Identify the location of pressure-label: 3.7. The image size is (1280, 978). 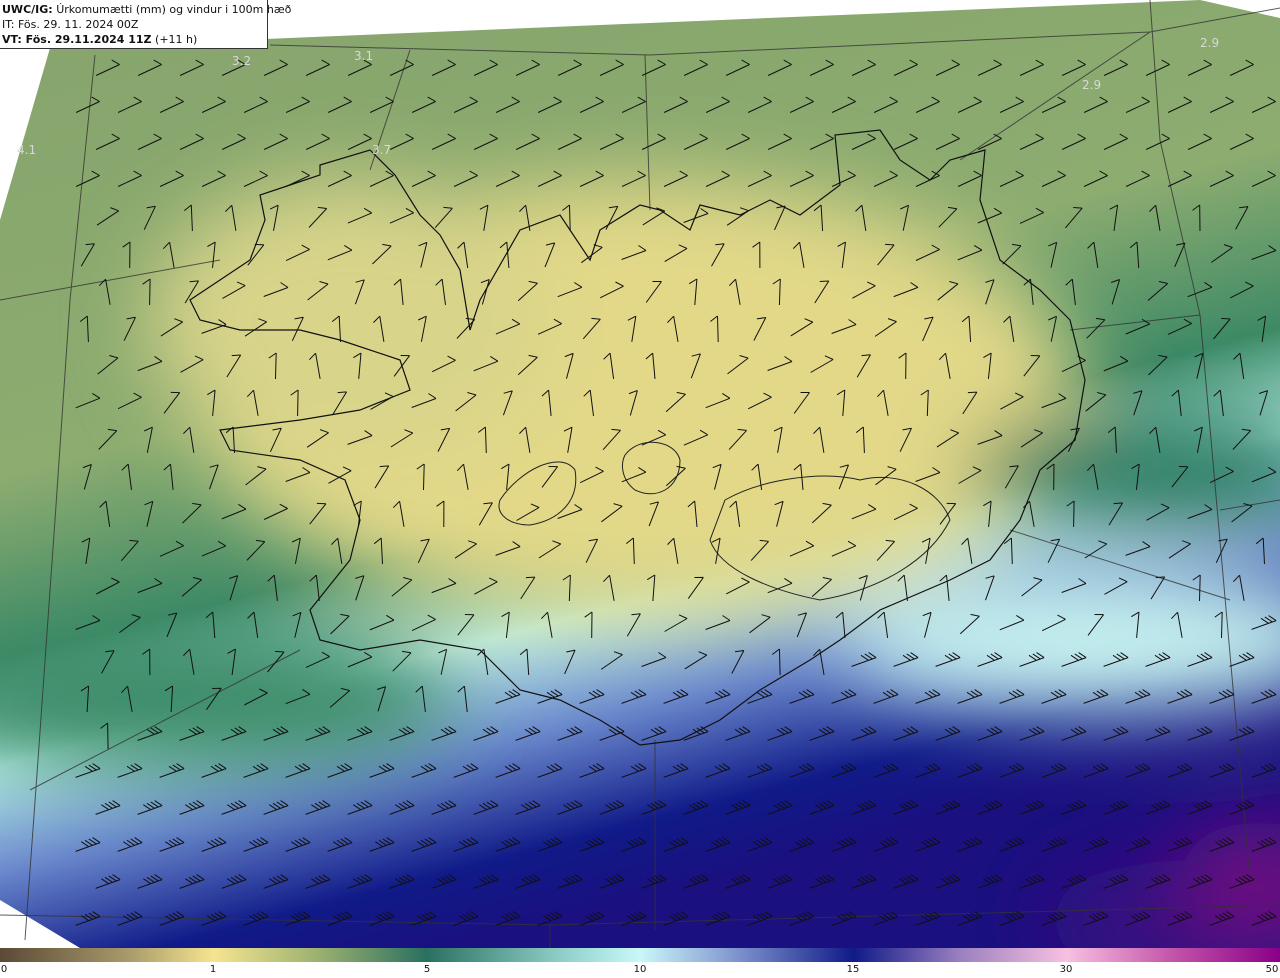
(382, 150).